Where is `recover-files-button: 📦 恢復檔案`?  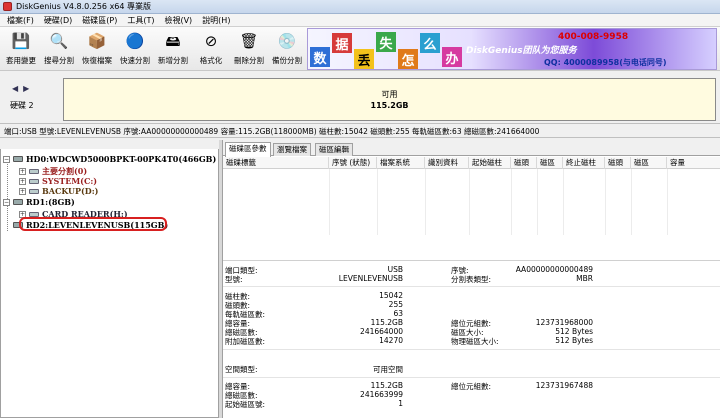 recover-files-button: 📦 恢復檔案 is located at coordinates (97, 49).